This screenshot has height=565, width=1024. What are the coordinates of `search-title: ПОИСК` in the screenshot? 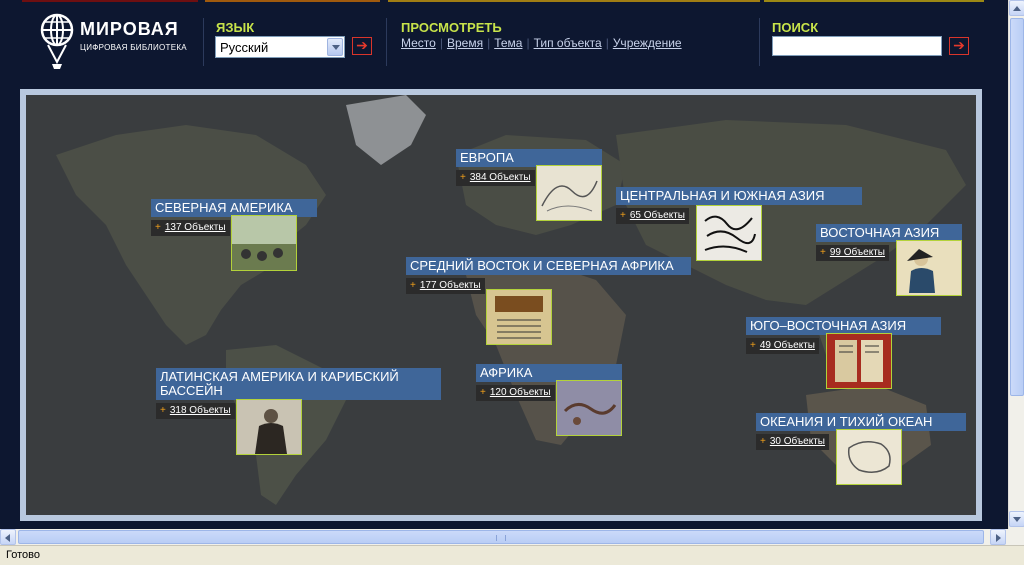 It's located at (795, 27).